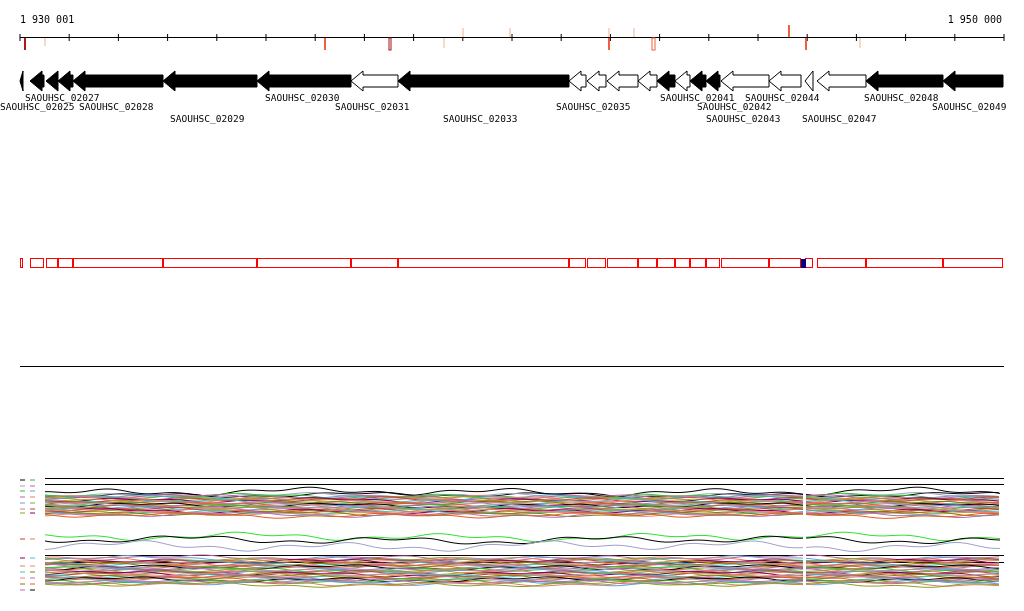 This screenshot has height=611, width=1024. What do you see at coordinates (47, 19) in the screenshot?
I see `coordinate-label: 1 930 001` at bounding box center [47, 19].